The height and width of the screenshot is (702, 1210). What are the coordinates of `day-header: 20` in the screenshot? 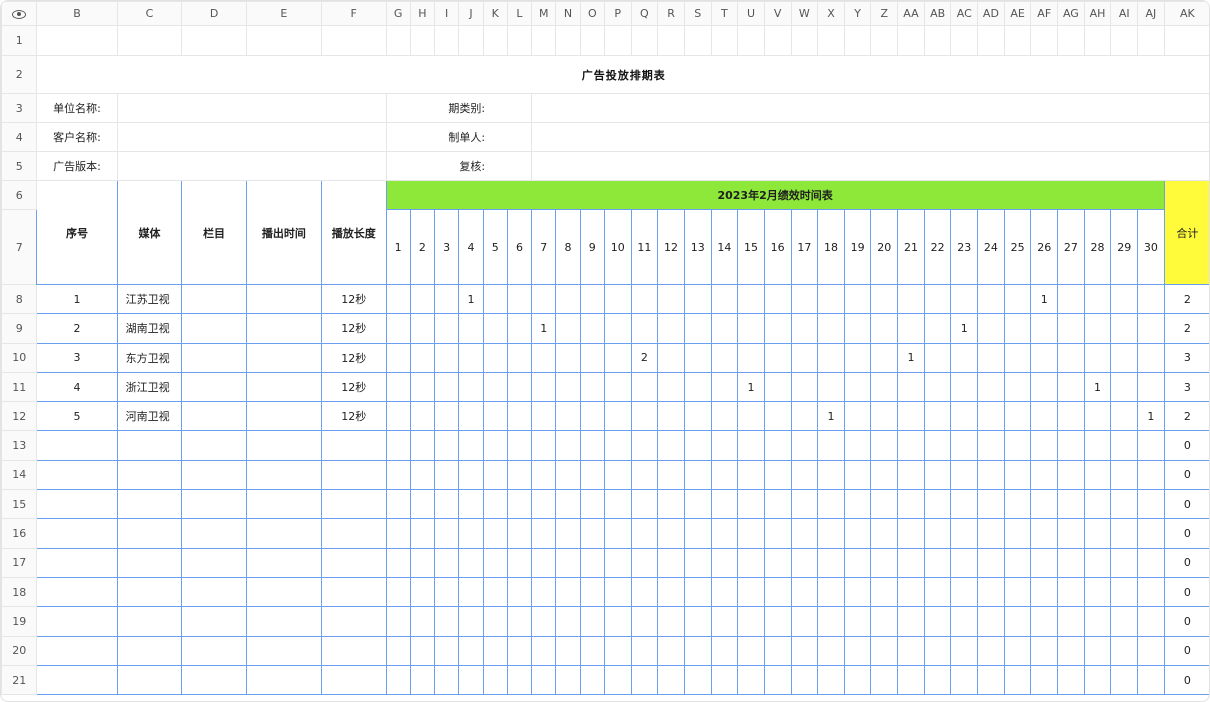 It's located at (884, 247).